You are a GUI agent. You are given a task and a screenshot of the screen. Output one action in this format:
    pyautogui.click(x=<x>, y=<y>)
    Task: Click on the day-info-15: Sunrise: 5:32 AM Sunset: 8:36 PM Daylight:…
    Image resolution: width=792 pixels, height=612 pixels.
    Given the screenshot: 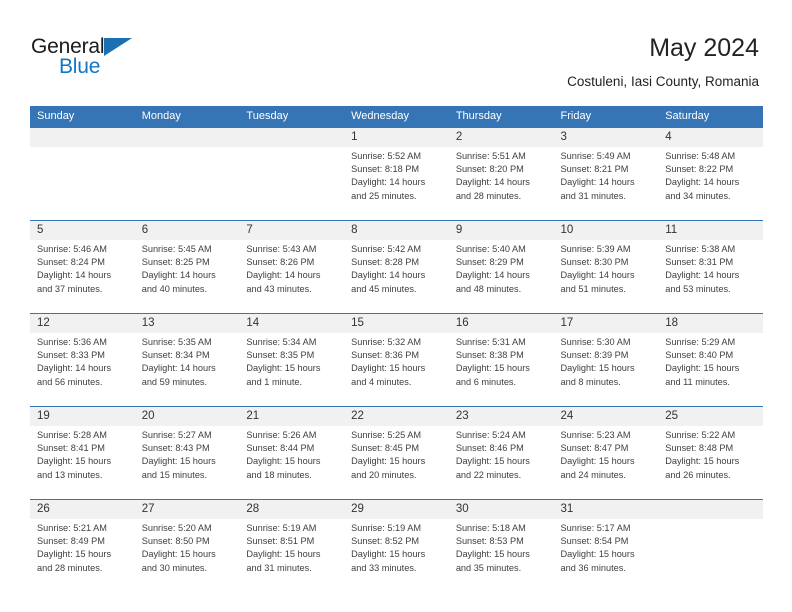 What is the action you would take?
    pyautogui.click(x=396, y=369)
    